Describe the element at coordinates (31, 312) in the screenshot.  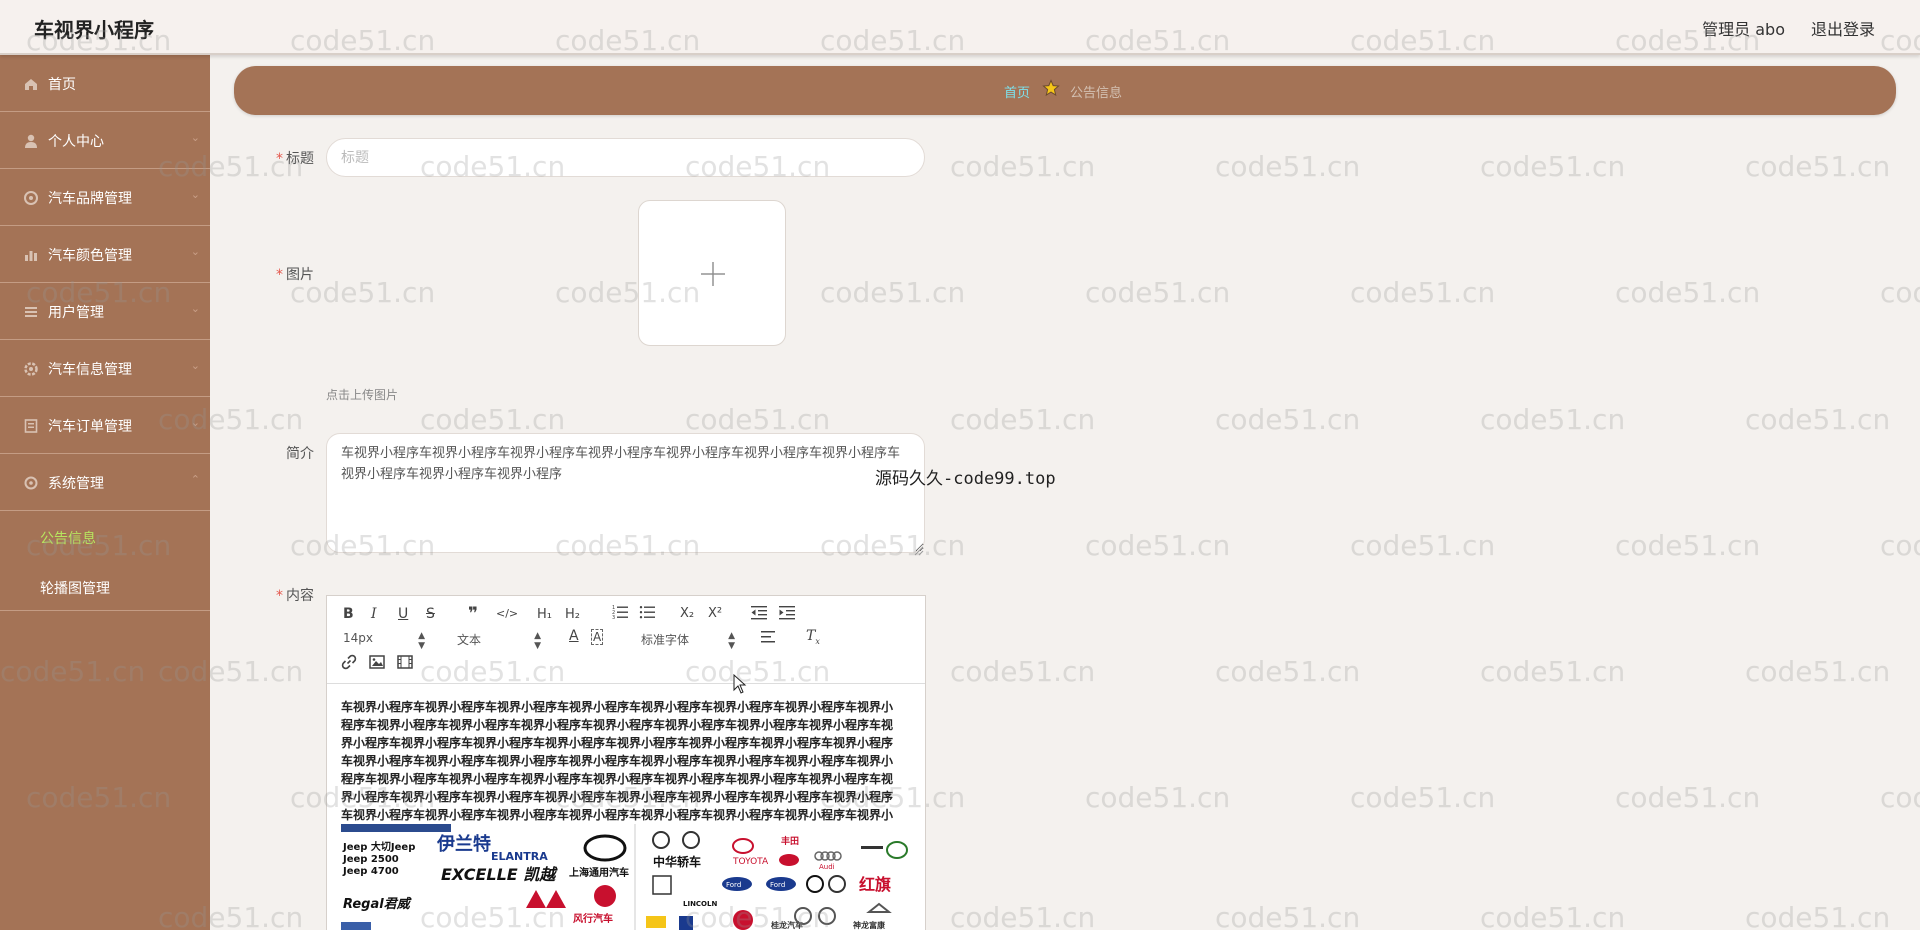
I see `list-icon` at that location.